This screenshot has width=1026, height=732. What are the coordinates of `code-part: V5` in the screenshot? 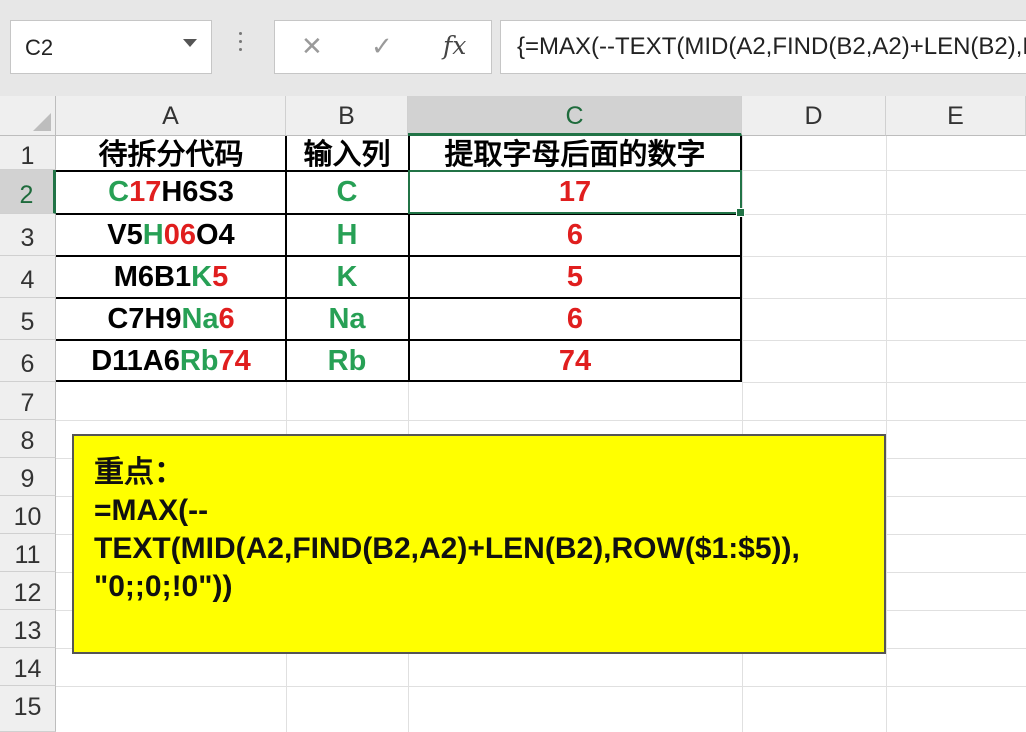 It's located at (125, 235).